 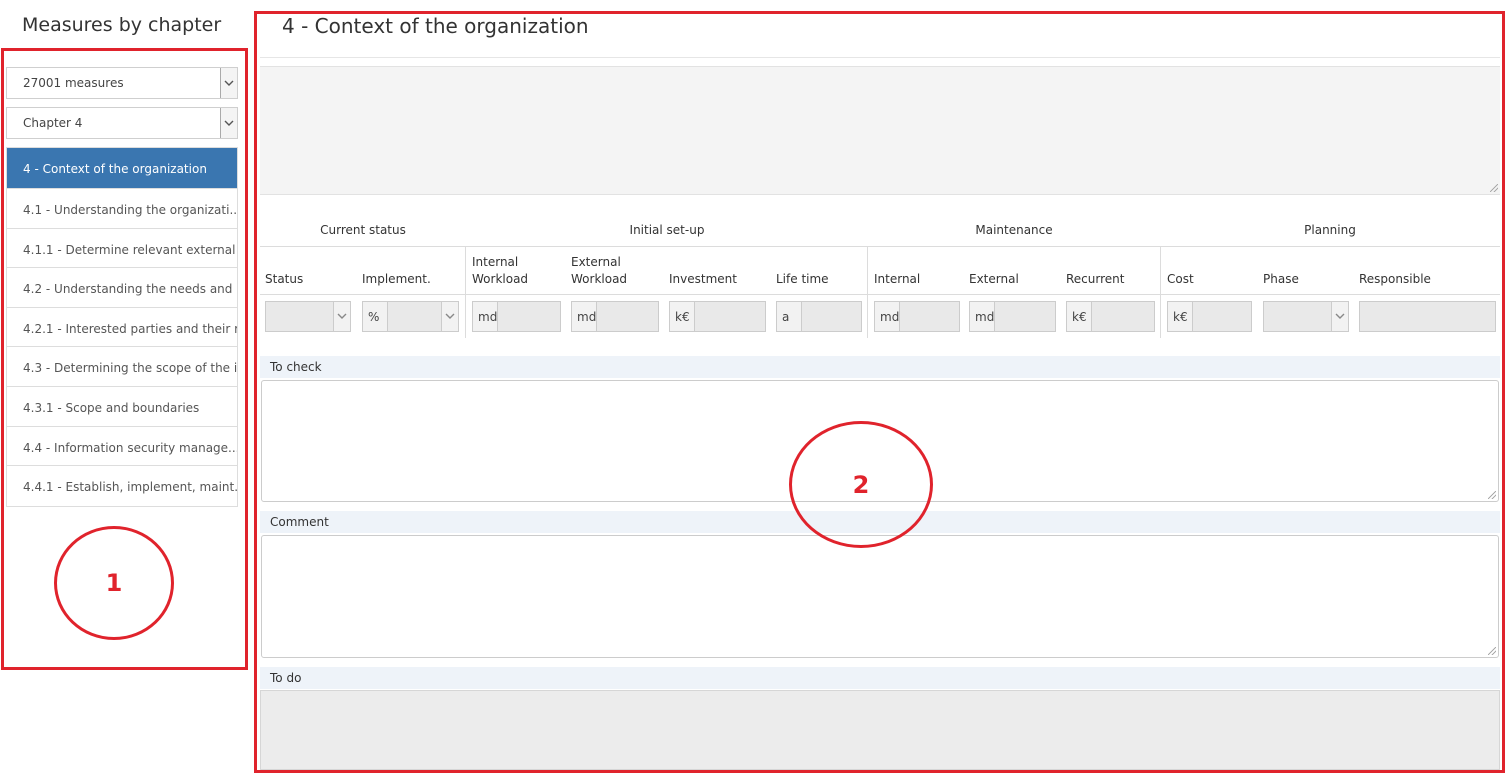 I want to click on annotation-circle-2: 2, so click(x=861, y=484).